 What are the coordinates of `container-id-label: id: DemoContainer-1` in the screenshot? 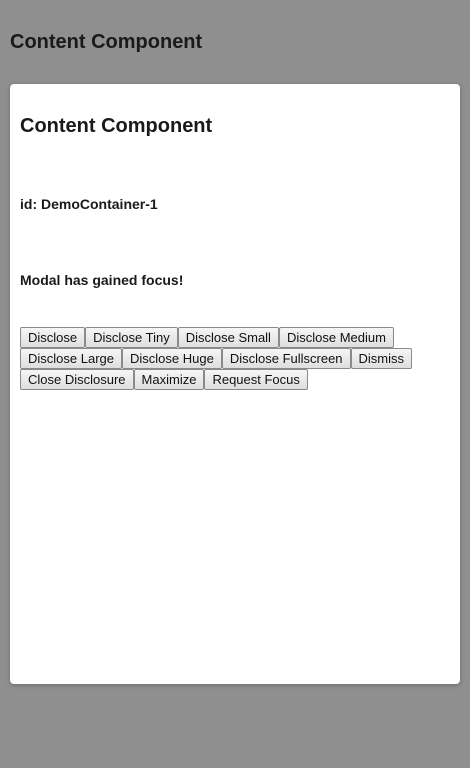 It's located at (89, 204).